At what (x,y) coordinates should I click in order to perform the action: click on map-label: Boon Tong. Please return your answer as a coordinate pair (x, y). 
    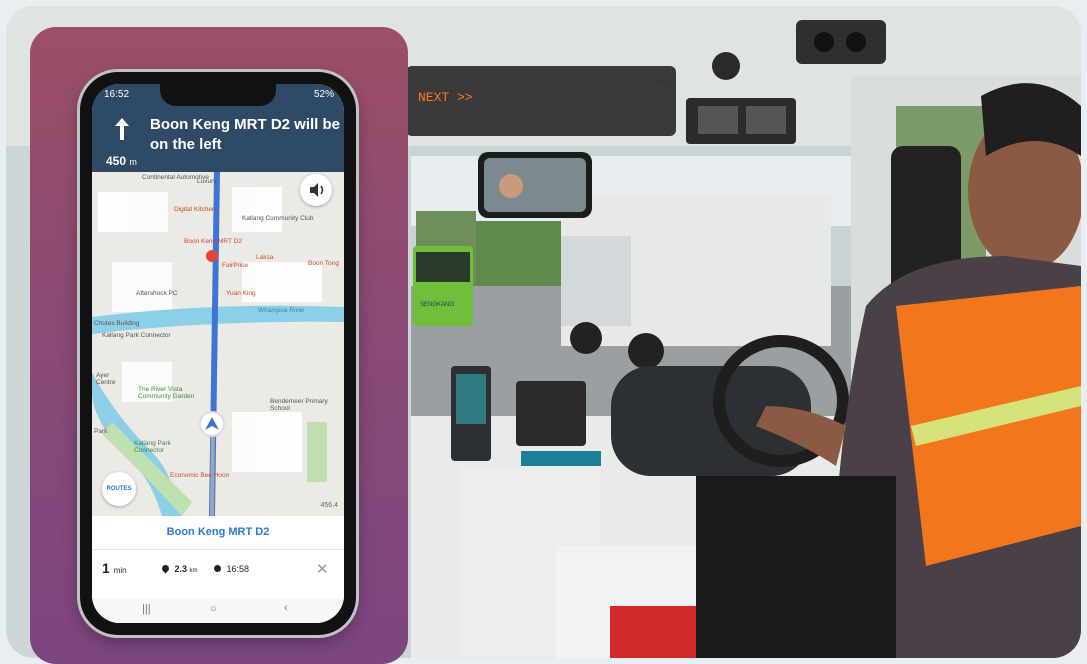
    Looking at the image, I should click on (323, 263).